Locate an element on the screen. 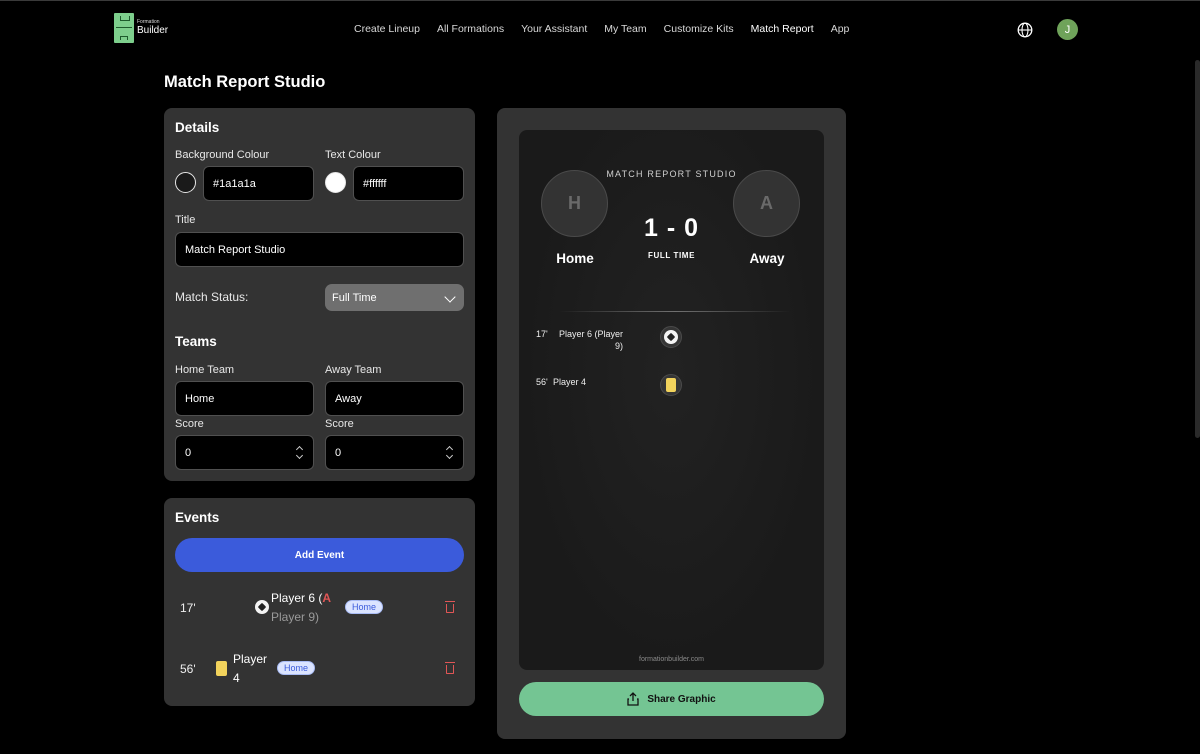 The height and width of the screenshot is (754, 1200). home-score-label: Score is located at coordinates (189, 424).